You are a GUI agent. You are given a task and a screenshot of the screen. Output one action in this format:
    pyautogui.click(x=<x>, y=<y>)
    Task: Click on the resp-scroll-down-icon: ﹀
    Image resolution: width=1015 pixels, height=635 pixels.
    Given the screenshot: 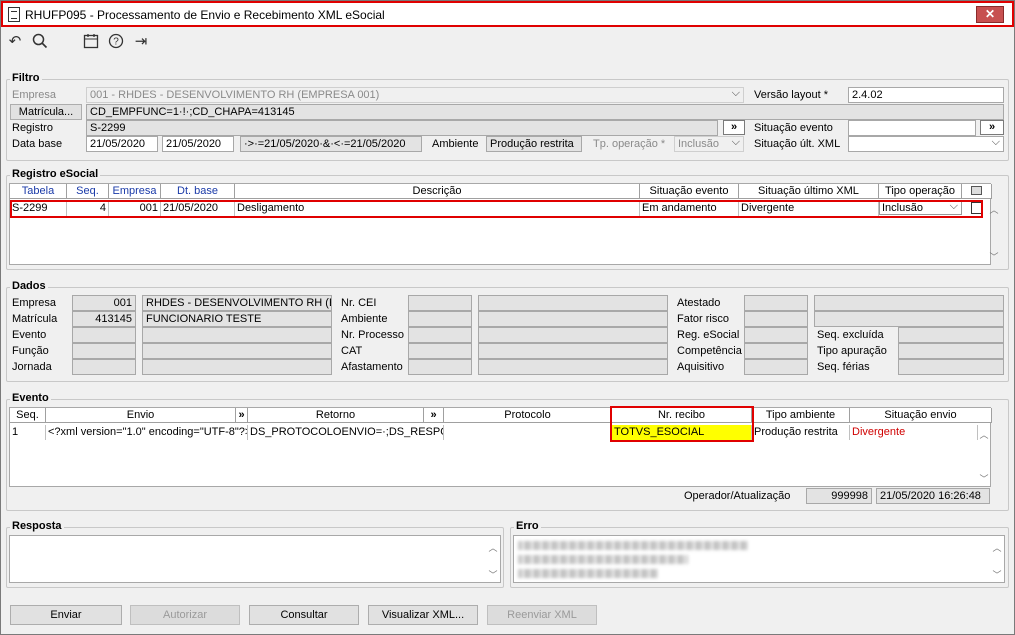 What is the action you would take?
    pyautogui.click(x=493, y=574)
    